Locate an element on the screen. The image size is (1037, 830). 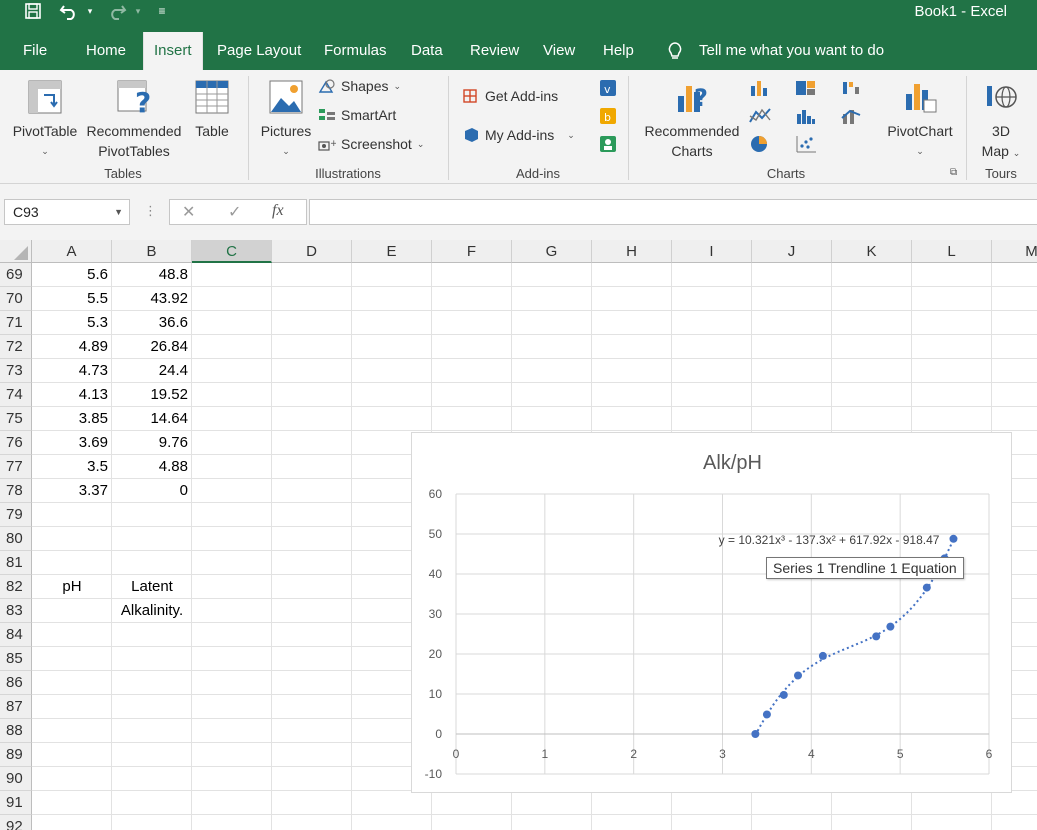
cell-b69: 48.8 is located at coordinates (152, 275).